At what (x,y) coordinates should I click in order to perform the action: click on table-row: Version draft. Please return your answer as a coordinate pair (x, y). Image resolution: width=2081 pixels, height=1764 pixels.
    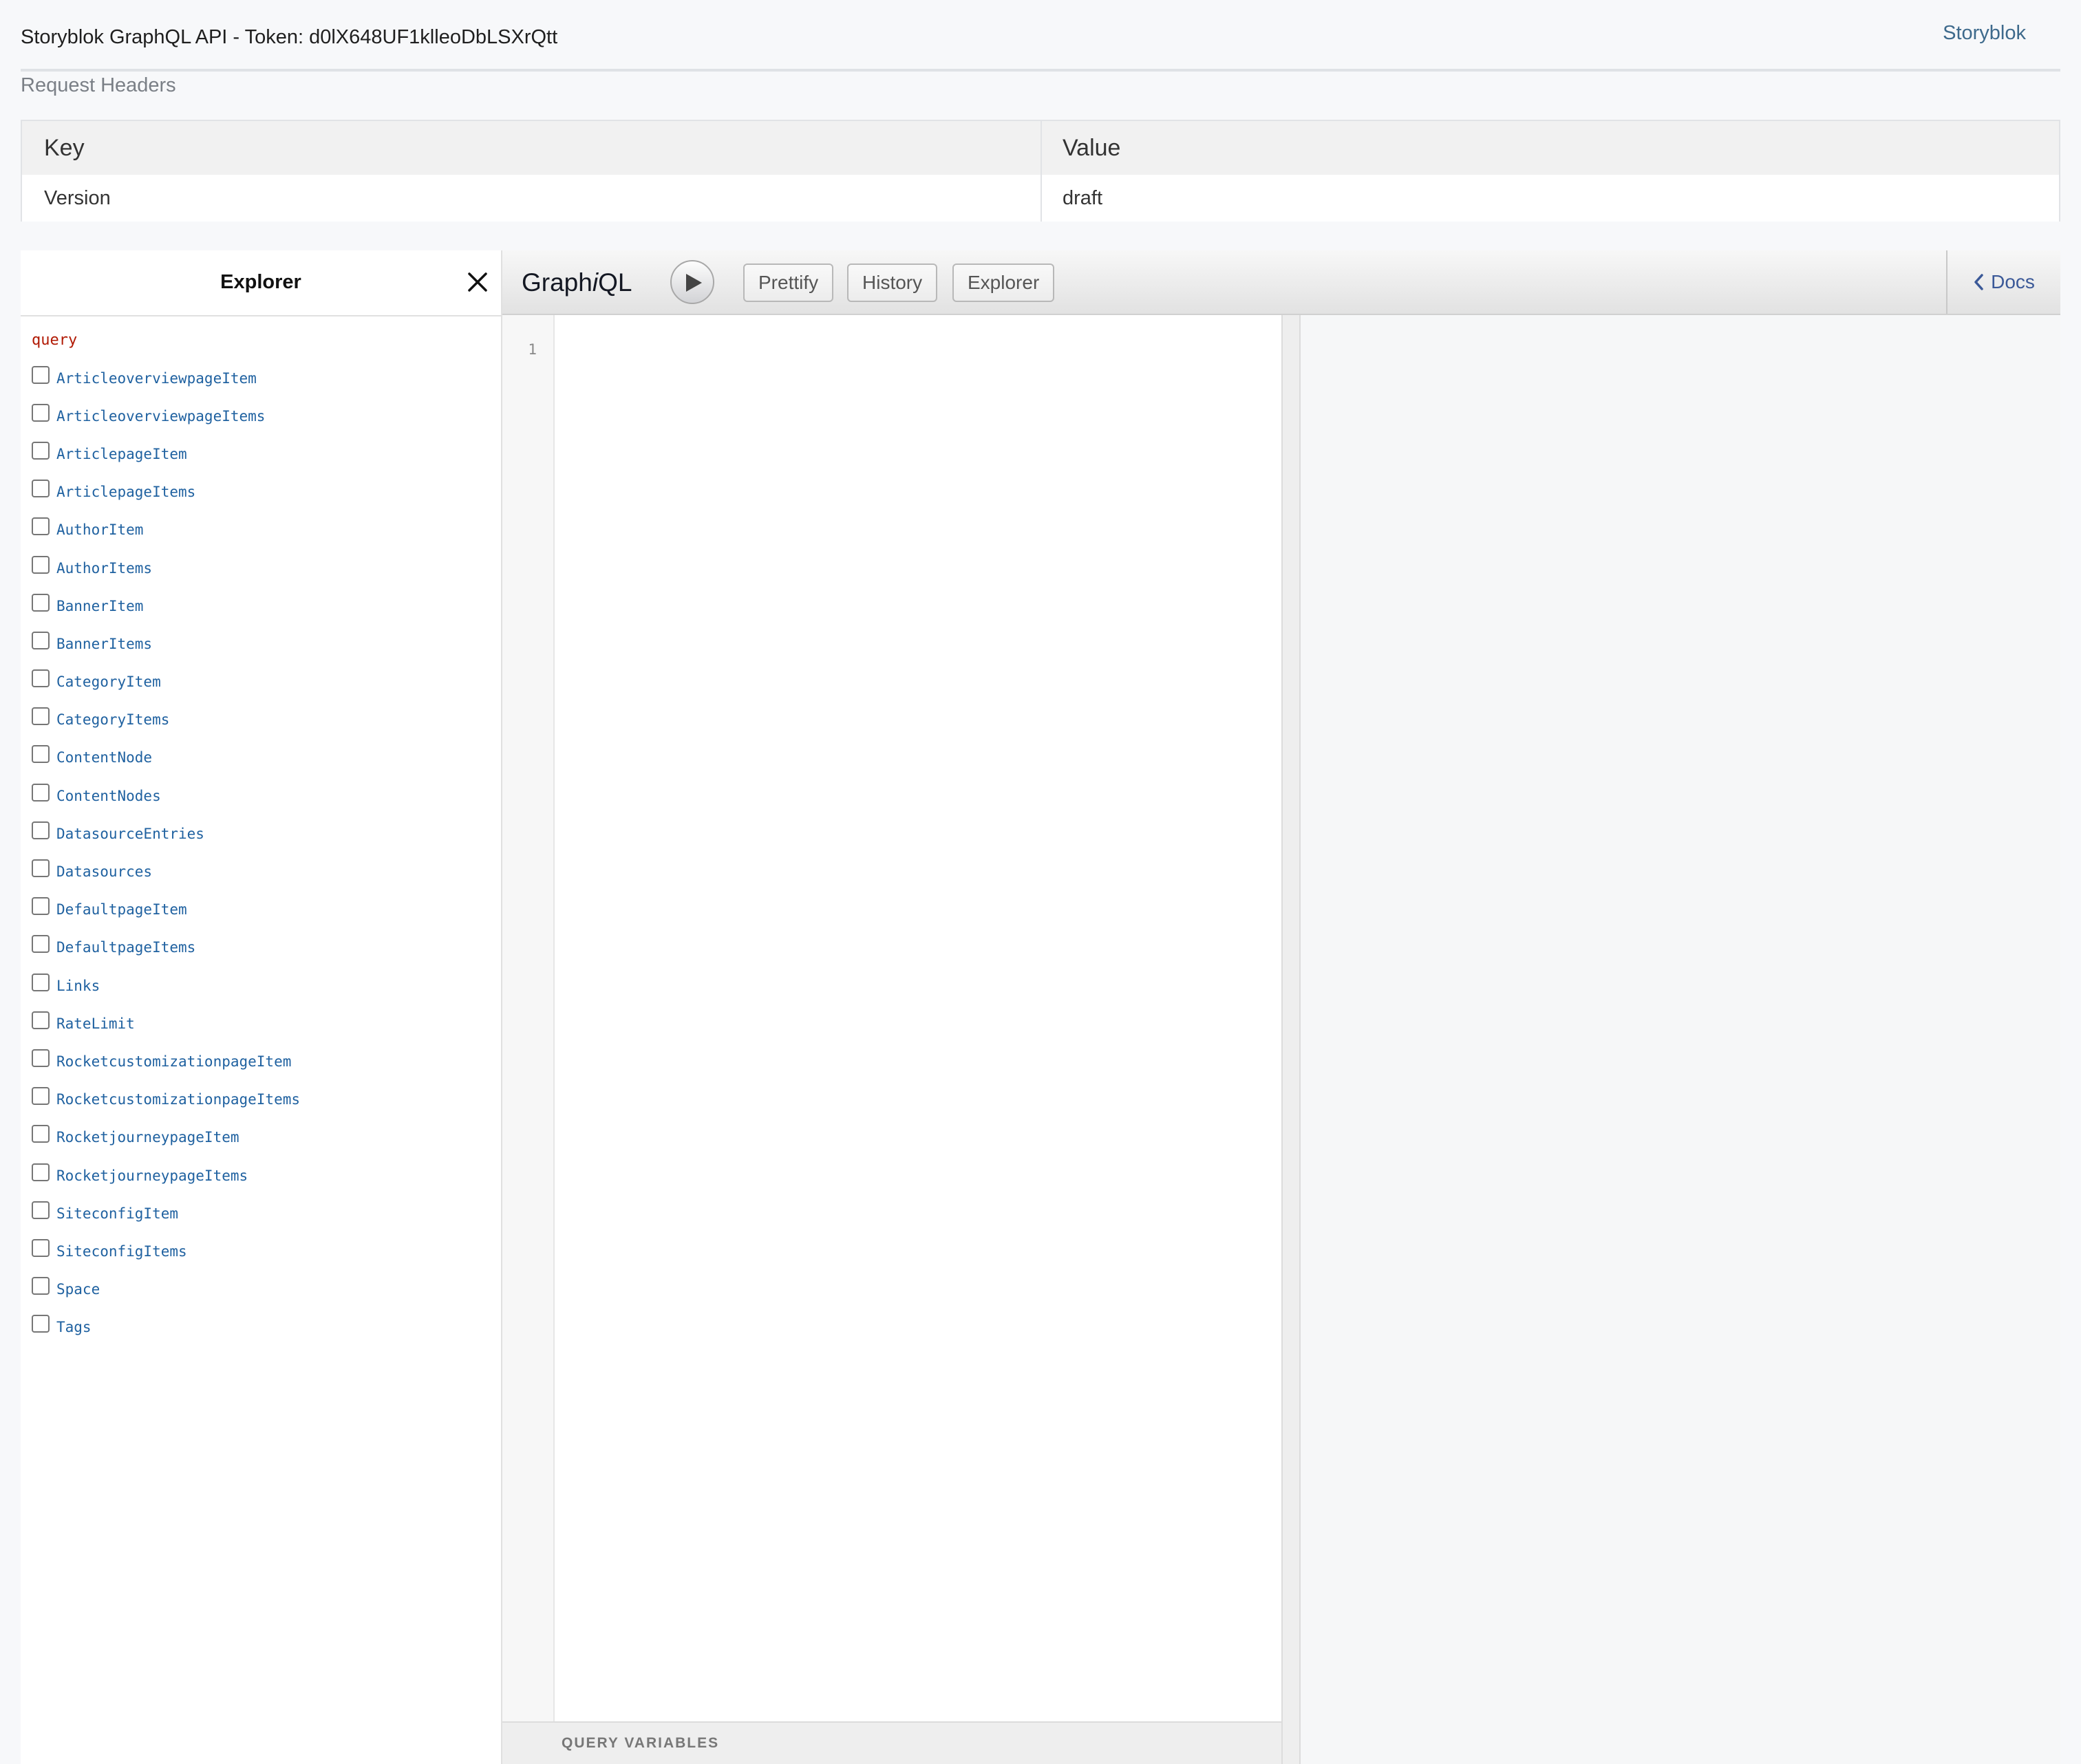
    Looking at the image, I should click on (1040, 198).